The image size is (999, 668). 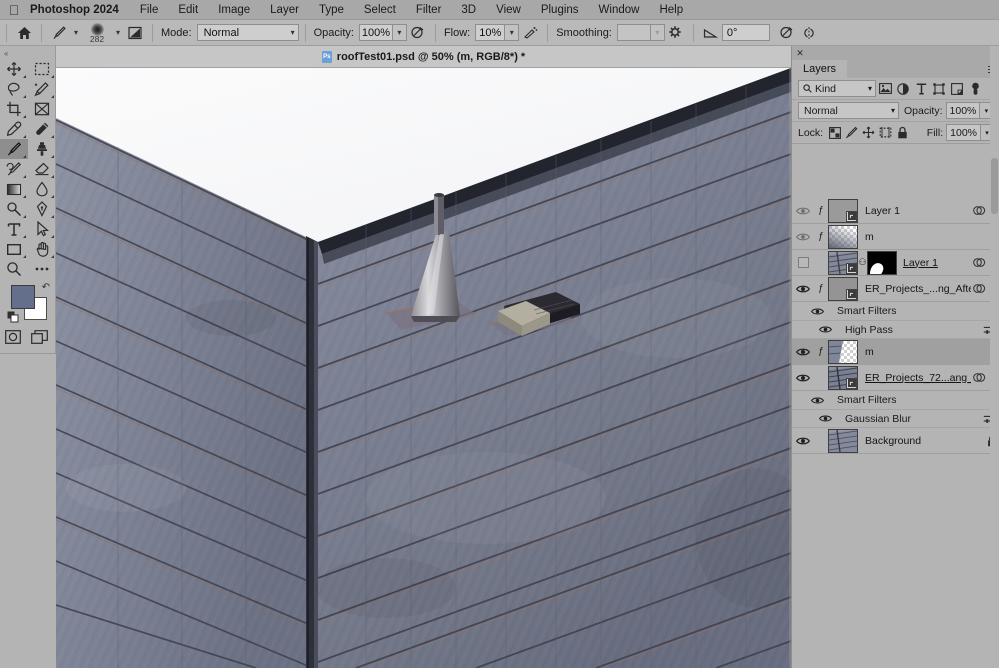 I want to click on clone-stamp-tool, so click(x=42, y=149).